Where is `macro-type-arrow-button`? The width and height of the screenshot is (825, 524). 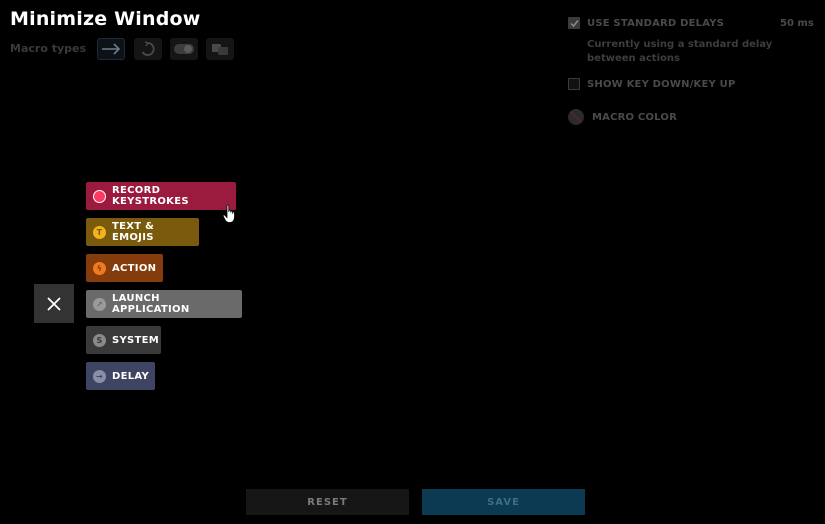 macro-type-arrow-button is located at coordinates (111, 49).